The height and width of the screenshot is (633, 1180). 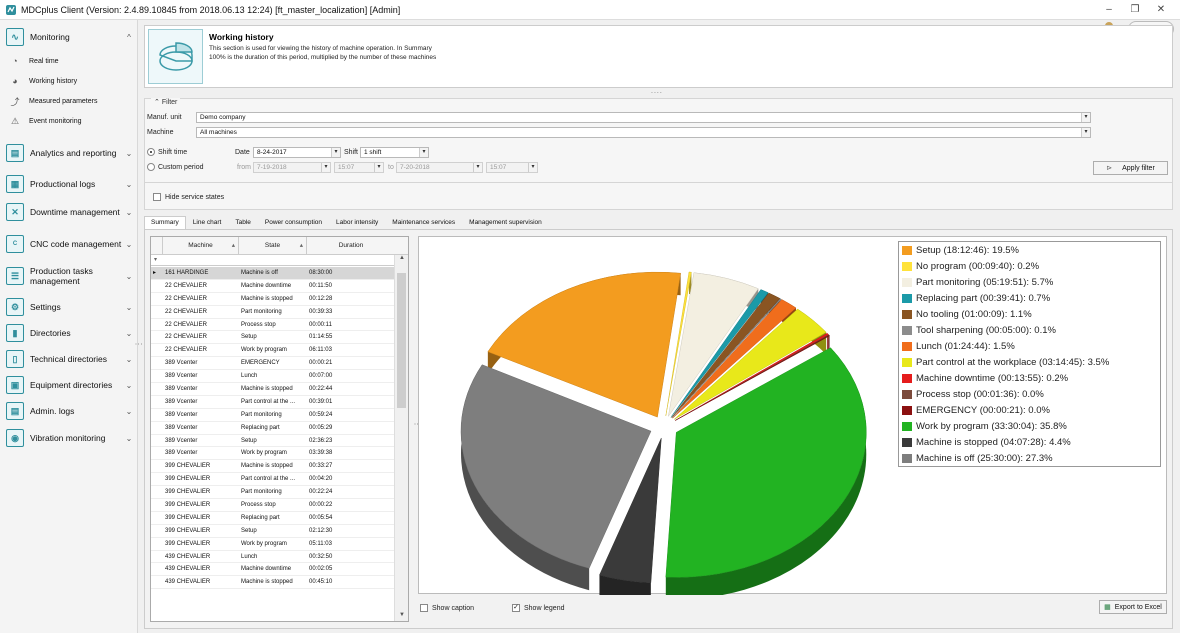 What do you see at coordinates (273, 467) in the screenshot?
I see `table-row: 399 CHEVALIER Machine is stopped 00:33:27` at bounding box center [273, 467].